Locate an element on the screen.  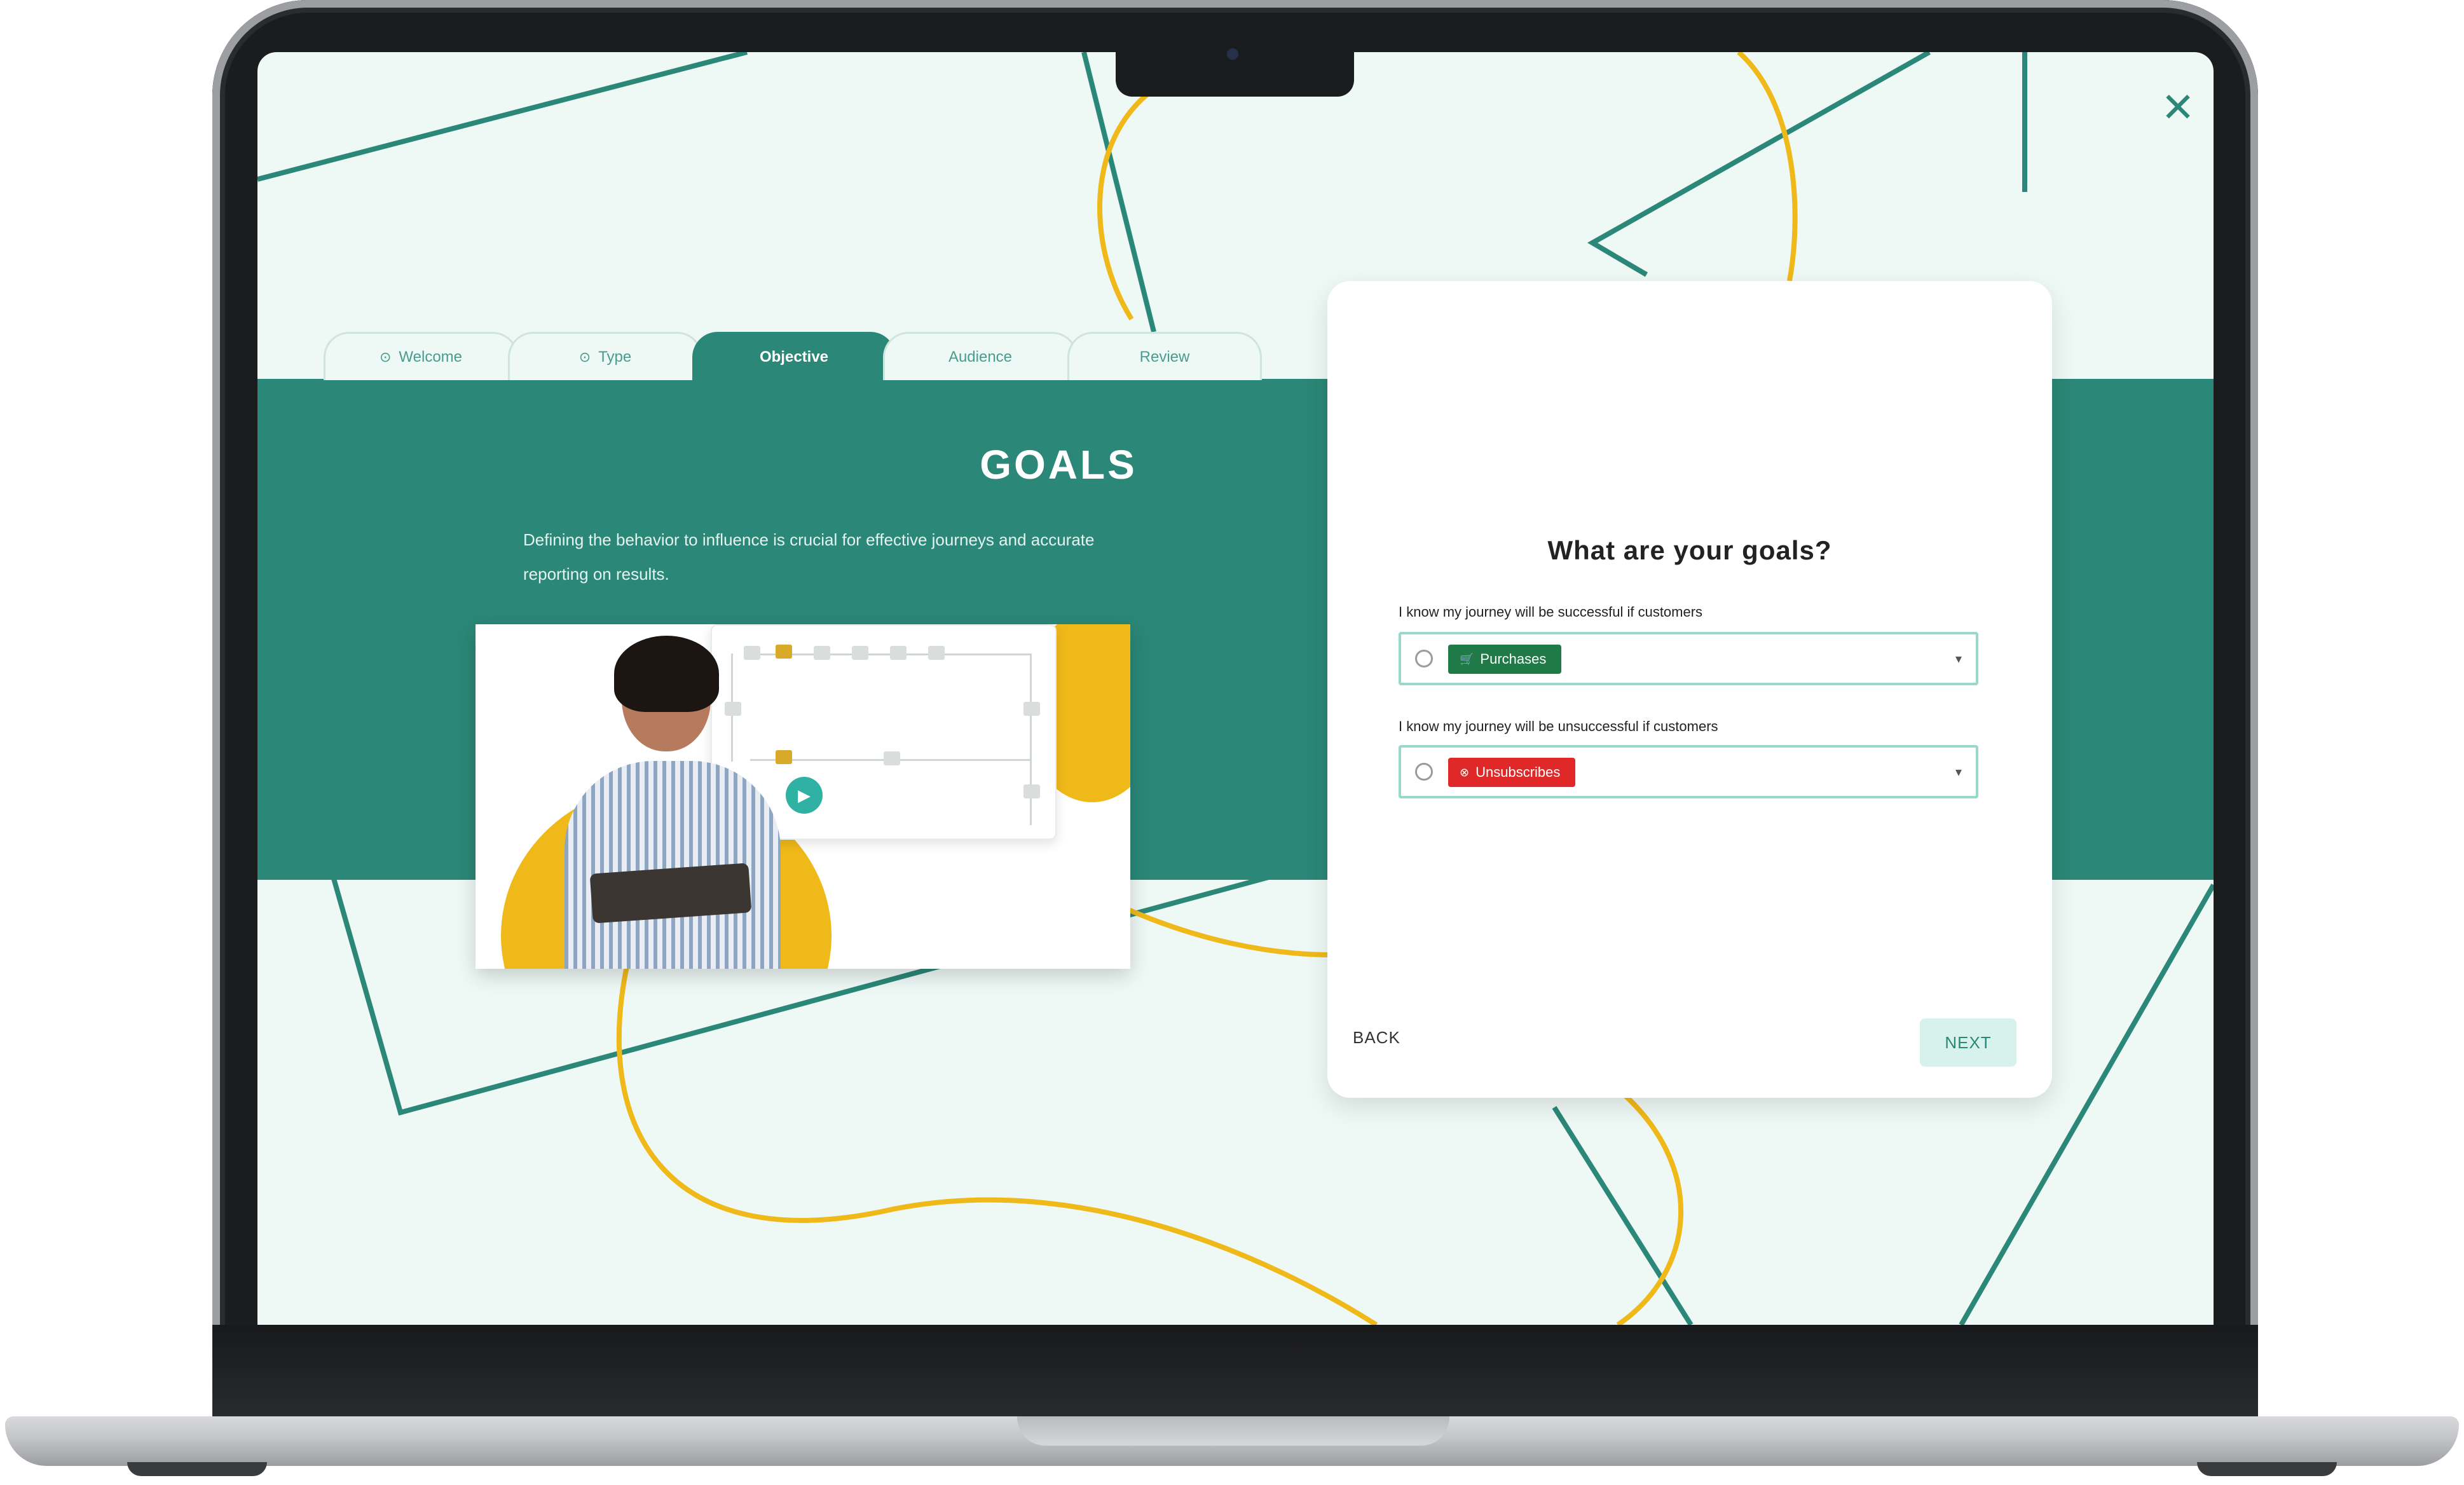
selected-goal-chip: ⊗ Unsubscribes is located at coordinates (1512, 772).